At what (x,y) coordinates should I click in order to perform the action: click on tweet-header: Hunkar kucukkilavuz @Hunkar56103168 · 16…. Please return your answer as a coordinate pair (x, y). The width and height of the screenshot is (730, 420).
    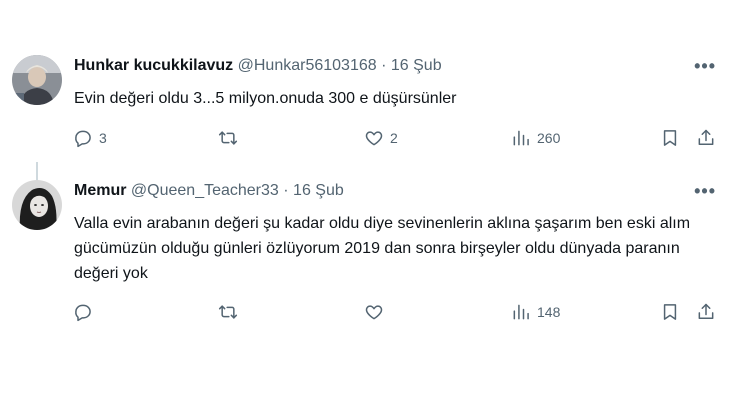
    Looking at the image, I should click on (258, 66).